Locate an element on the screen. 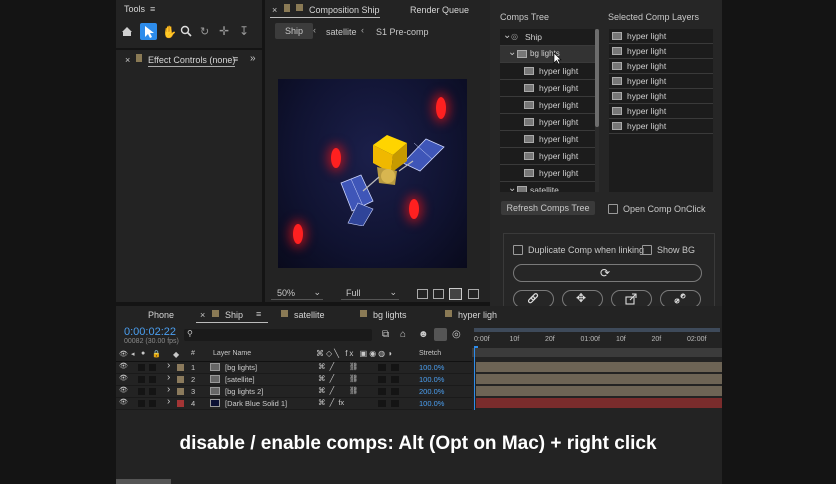  home-icon is located at coordinates (127, 31).